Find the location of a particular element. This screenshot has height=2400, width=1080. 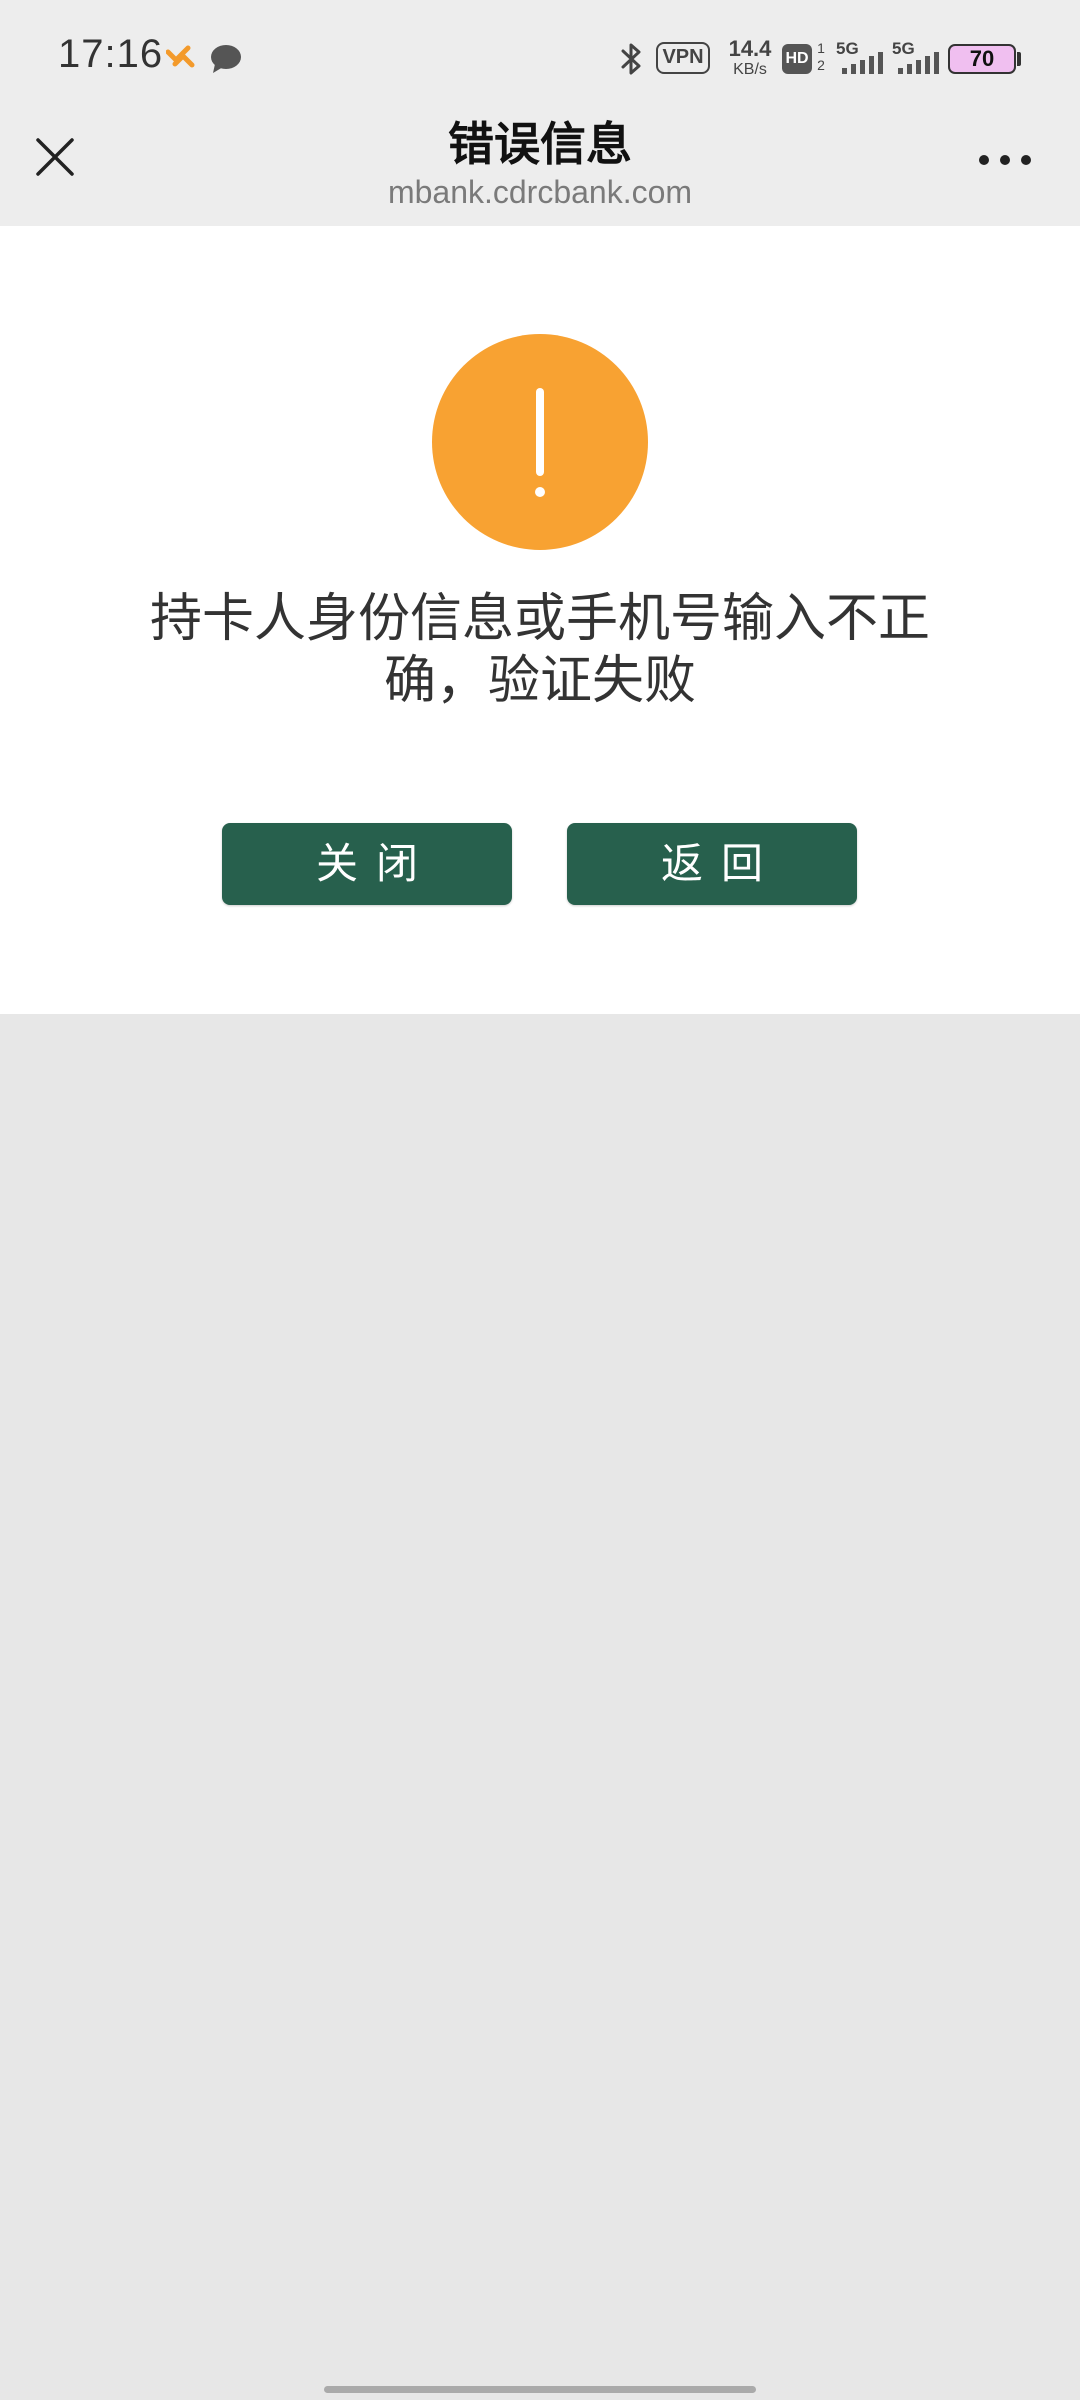

vpn-badge: VPN is located at coordinates (683, 58).